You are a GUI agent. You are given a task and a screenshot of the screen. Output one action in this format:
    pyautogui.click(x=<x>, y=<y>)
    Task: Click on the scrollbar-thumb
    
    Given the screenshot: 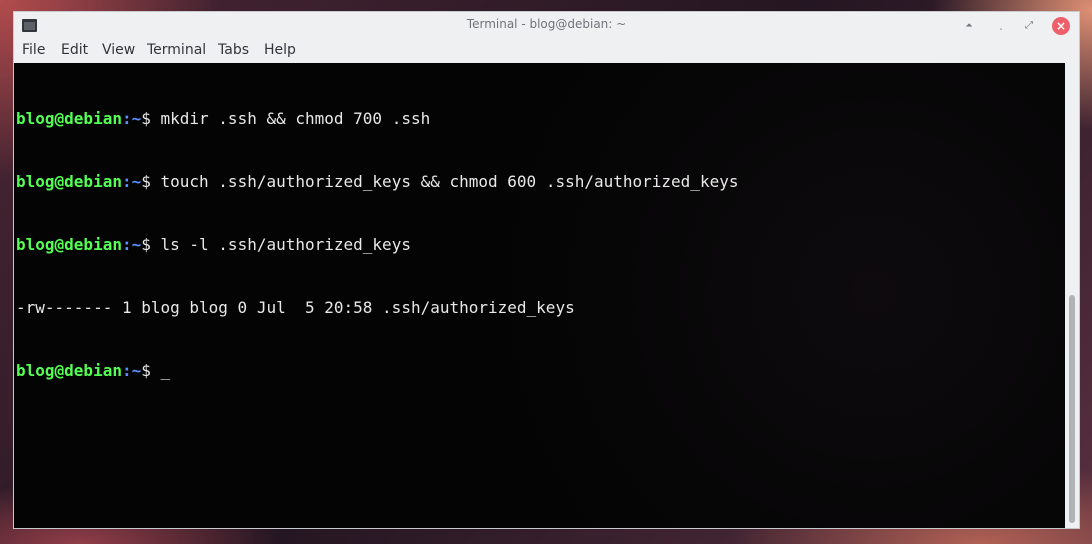 What is the action you would take?
    pyautogui.click(x=1072, y=409)
    